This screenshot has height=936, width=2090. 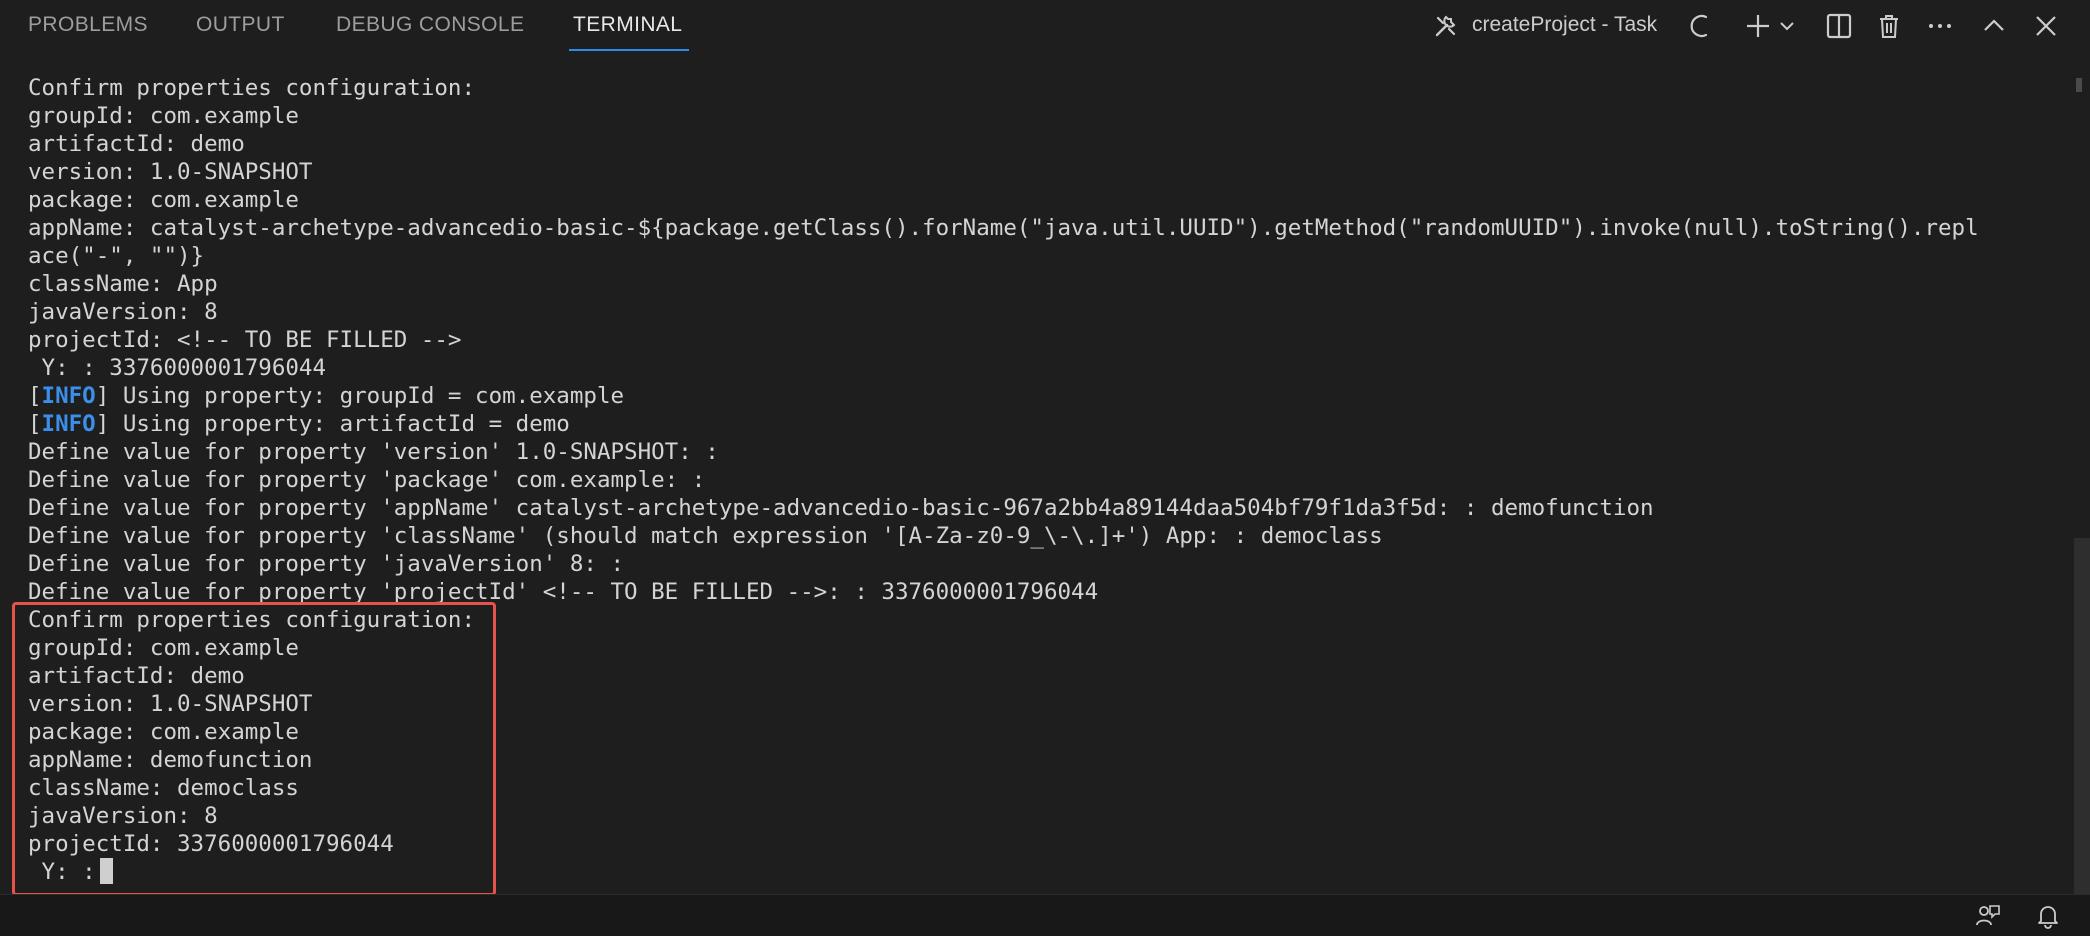 I want to click on task-selector-label: createProject - Task, so click(x=1564, y=25).